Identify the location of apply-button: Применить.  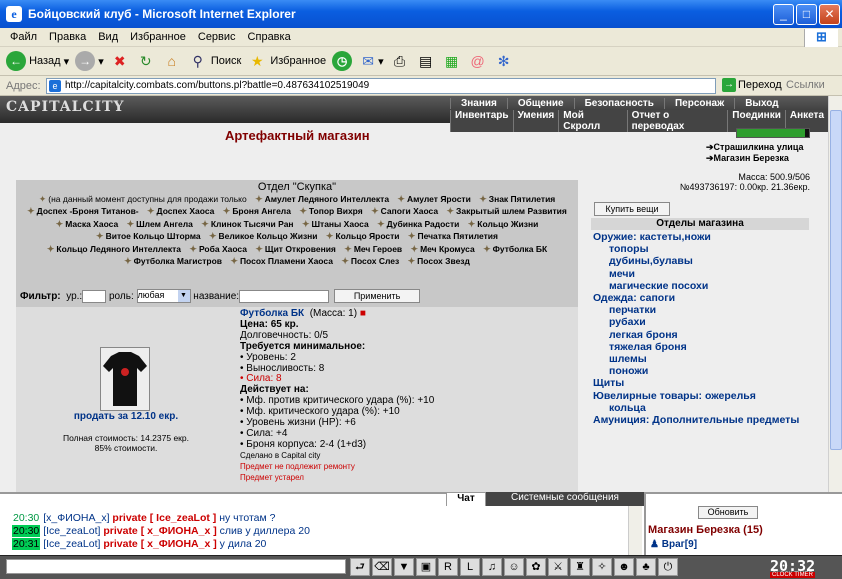
(377, 296).